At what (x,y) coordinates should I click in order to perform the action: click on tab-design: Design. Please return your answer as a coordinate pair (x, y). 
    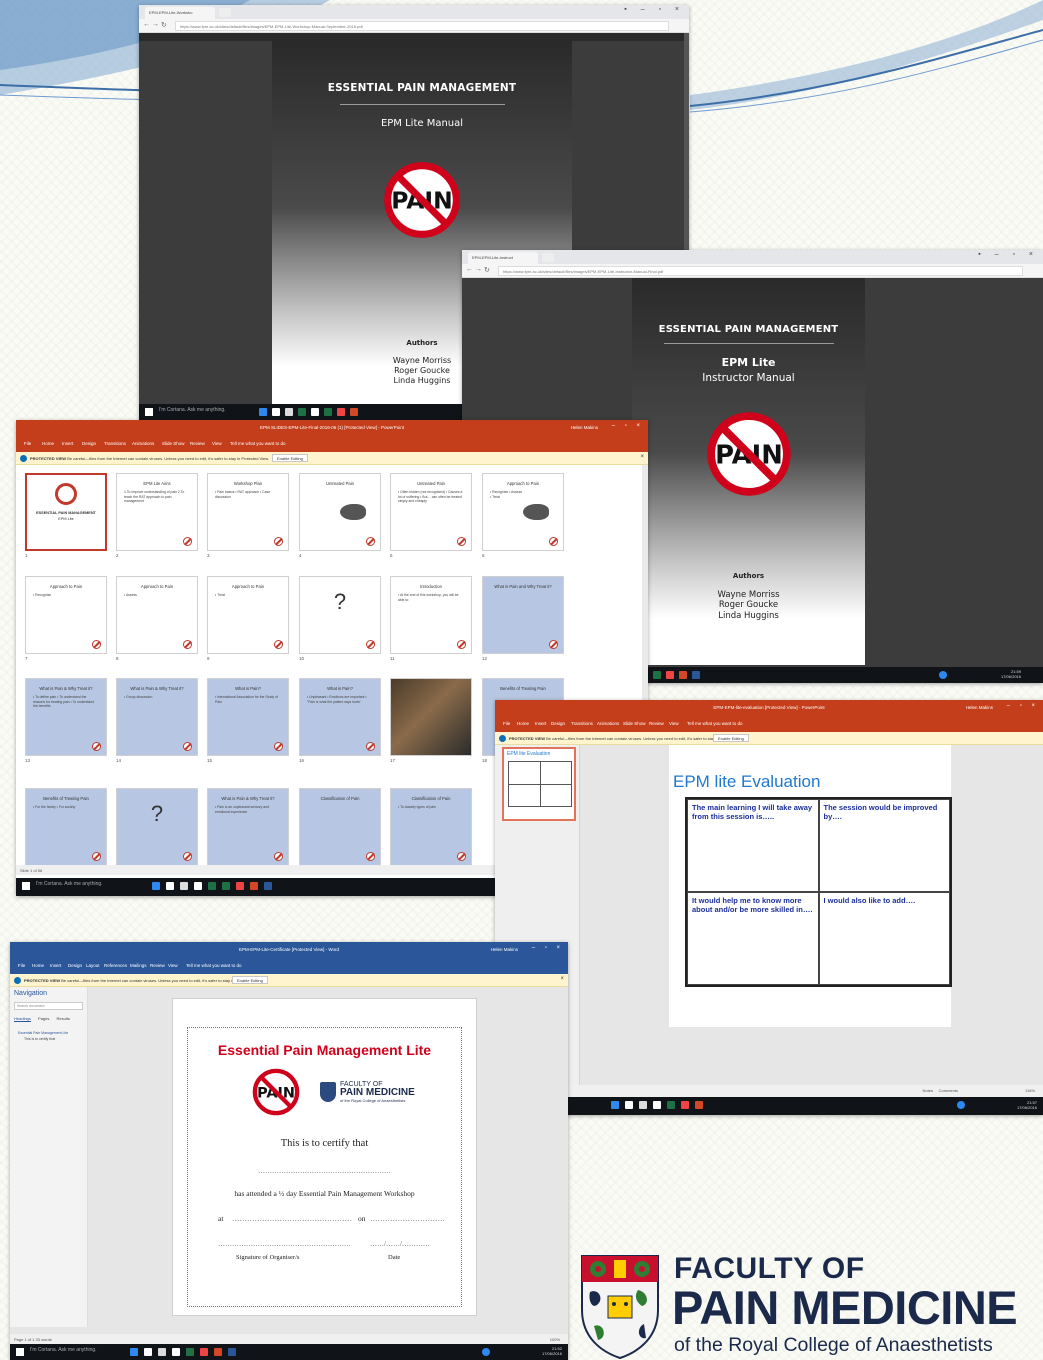
    Looking at the image, I should click on (89, 443).